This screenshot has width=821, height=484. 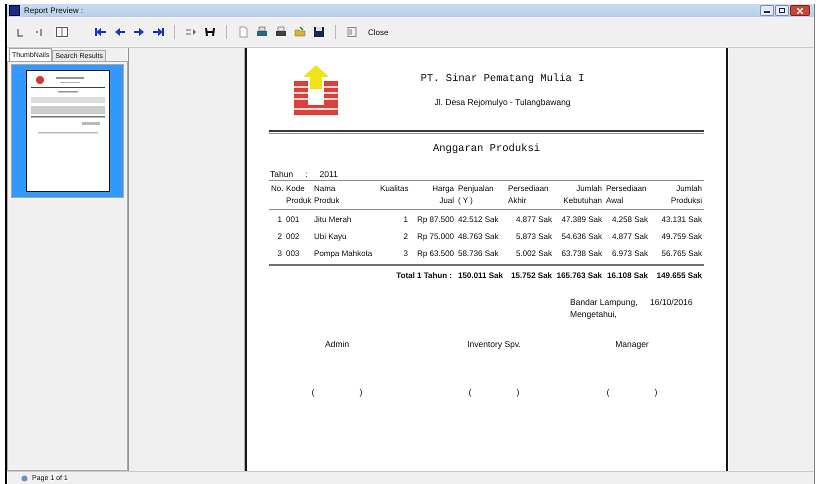 I want to click on table-cell-text: 5.873 Sak, so click(x=533, y=237).